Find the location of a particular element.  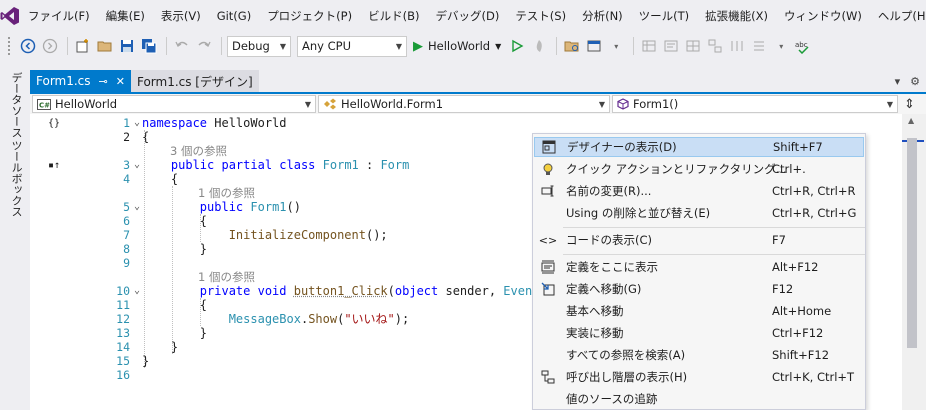

menu-tools: ツール(T) is located at coordinates (664, 16).